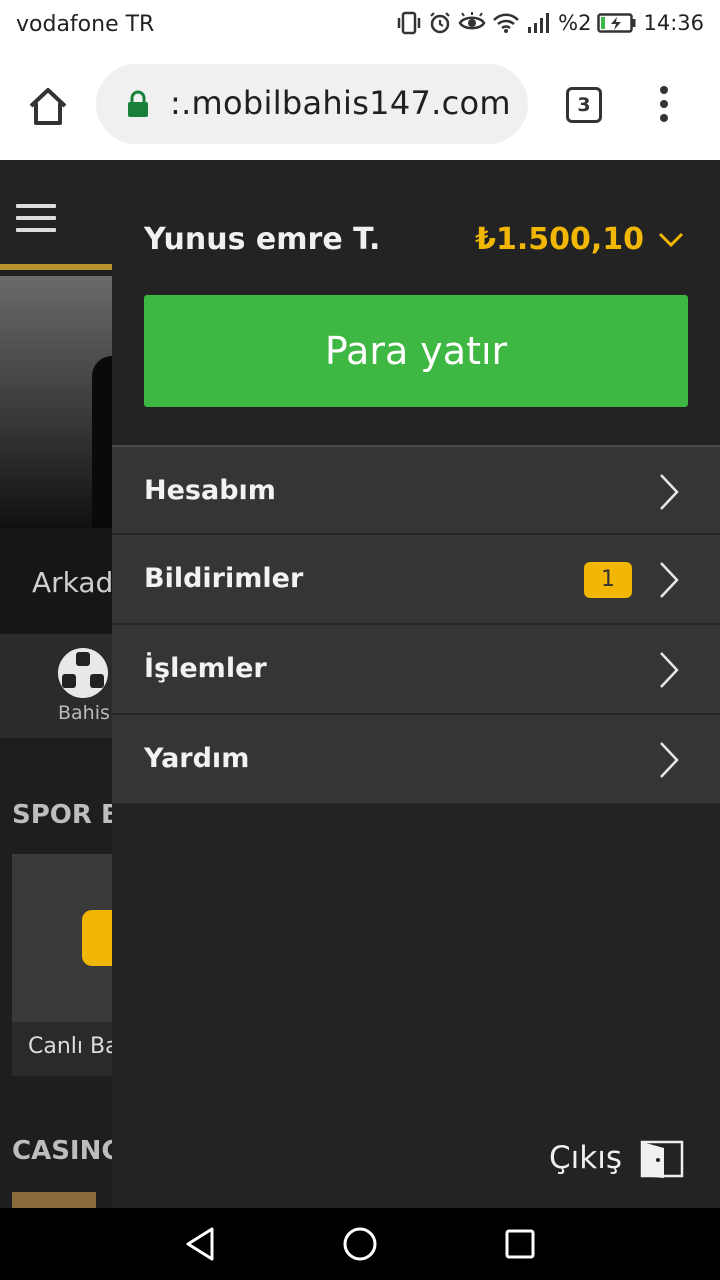 This screenshot has height=1280, width=720. What do you see at coordinates (608, 580) in the screenshot?
I see `notification-badge: 1` at bounding box center [608, 580].